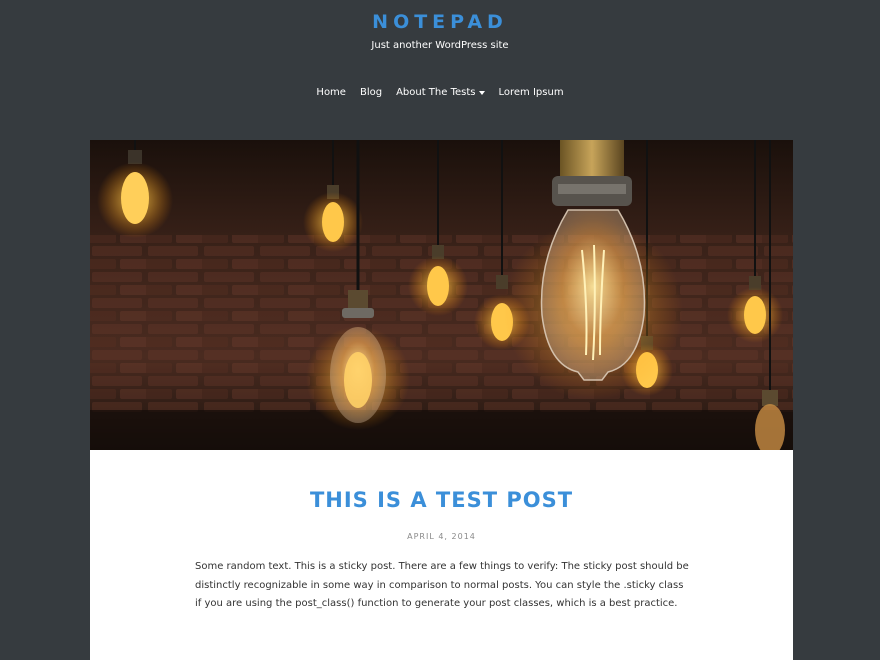 The image size is (880, 660). I want to click on nav-item-label: Blog, so click(371, 92).